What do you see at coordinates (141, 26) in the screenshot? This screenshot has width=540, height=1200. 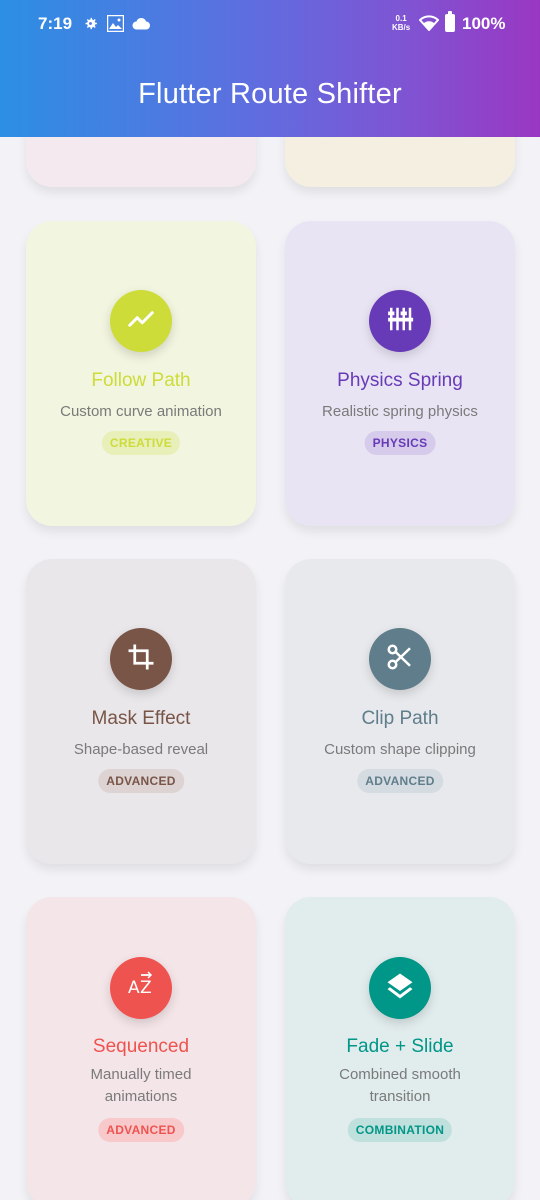 I see `cloud-icon` at bounding box center [141, 26].